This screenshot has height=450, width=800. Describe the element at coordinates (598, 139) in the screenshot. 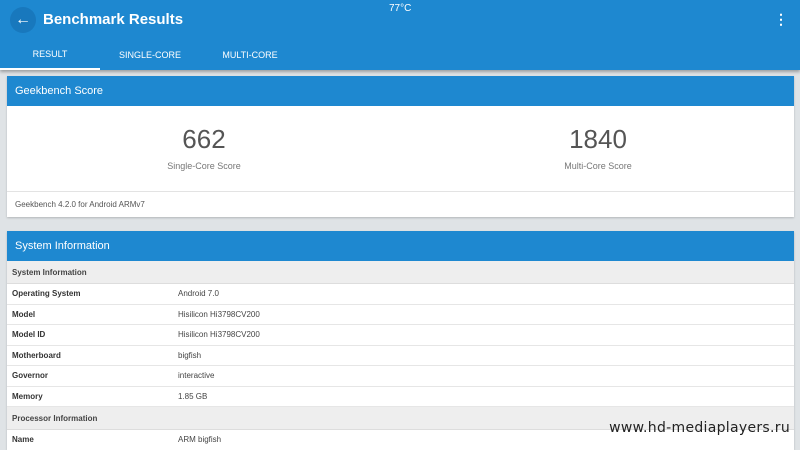

I see `multi-core-value: 1840` at that location.